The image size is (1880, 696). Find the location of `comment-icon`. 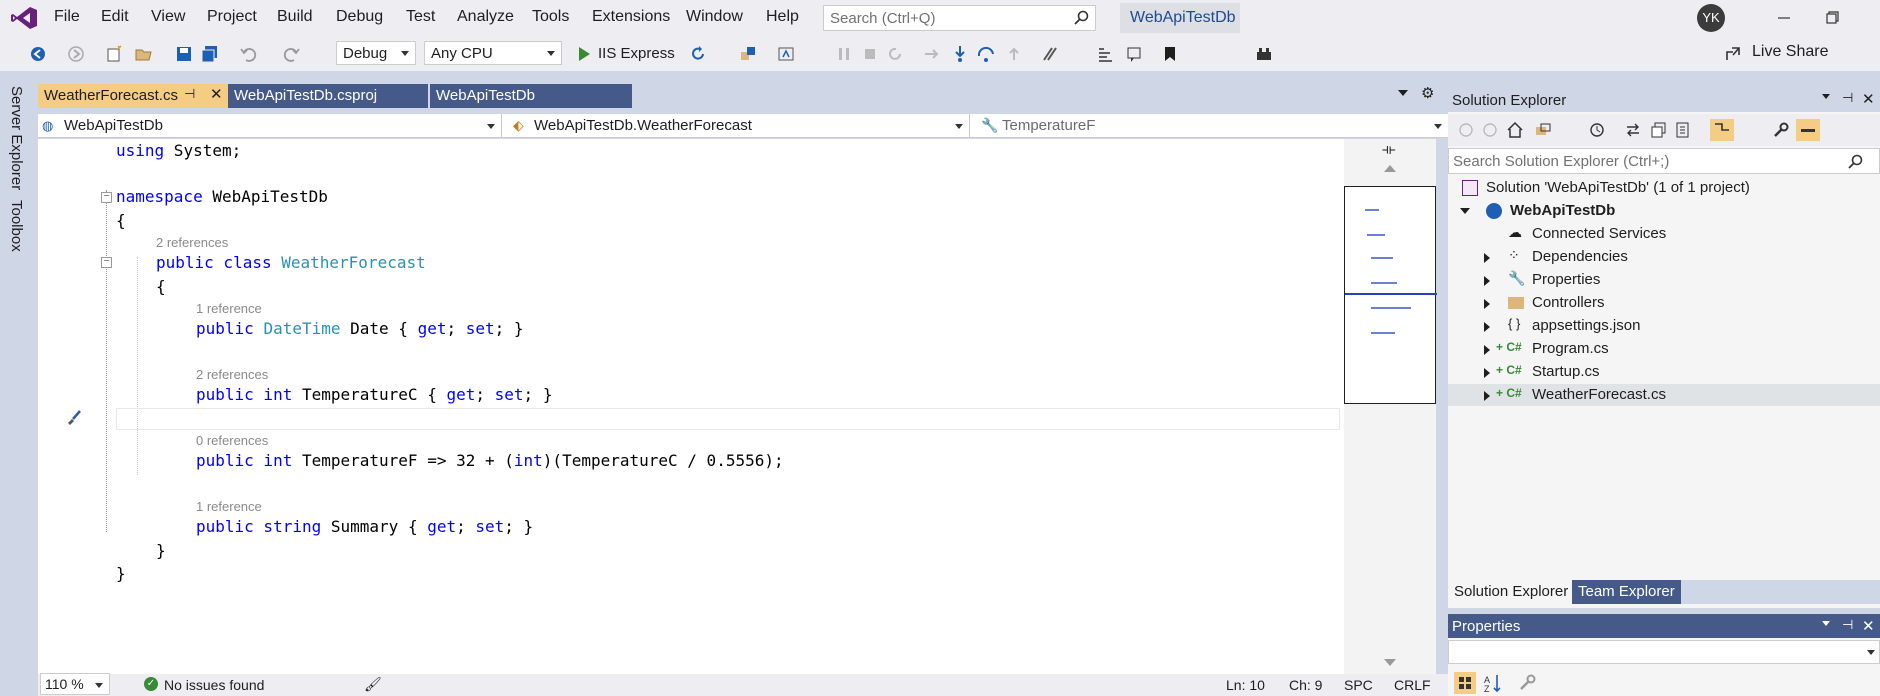

comment-icon is located at coordinates (1134, 54).